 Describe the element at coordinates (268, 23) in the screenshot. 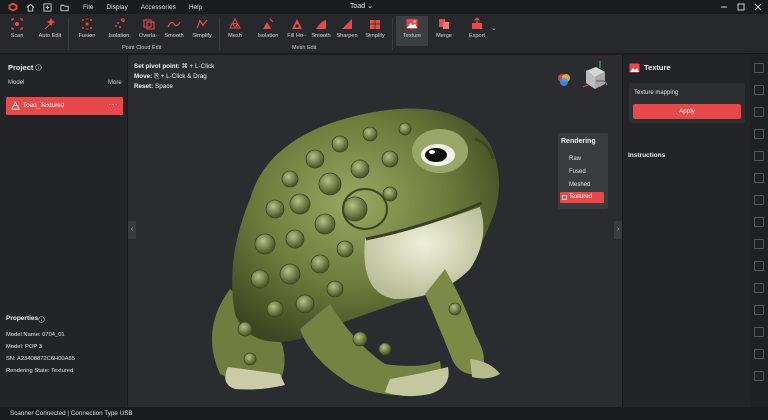

I see `isolation-mesh-icon` at that location.